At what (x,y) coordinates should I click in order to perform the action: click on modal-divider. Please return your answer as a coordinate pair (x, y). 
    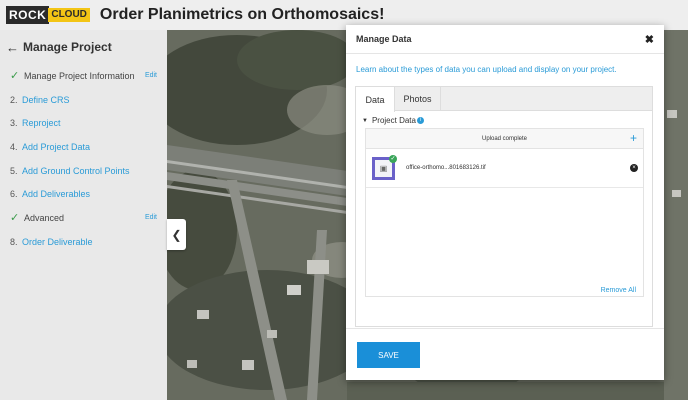
    Looking at the image, I should click on (505, 328).